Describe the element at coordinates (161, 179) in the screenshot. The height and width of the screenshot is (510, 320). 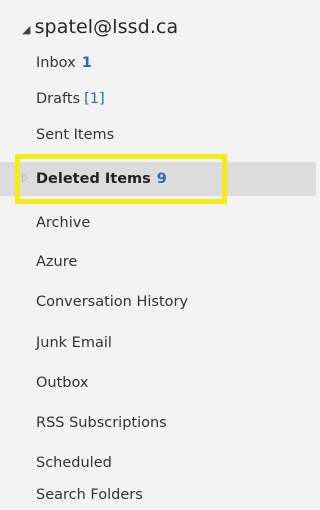
I see `unread-count: 9` at that location.